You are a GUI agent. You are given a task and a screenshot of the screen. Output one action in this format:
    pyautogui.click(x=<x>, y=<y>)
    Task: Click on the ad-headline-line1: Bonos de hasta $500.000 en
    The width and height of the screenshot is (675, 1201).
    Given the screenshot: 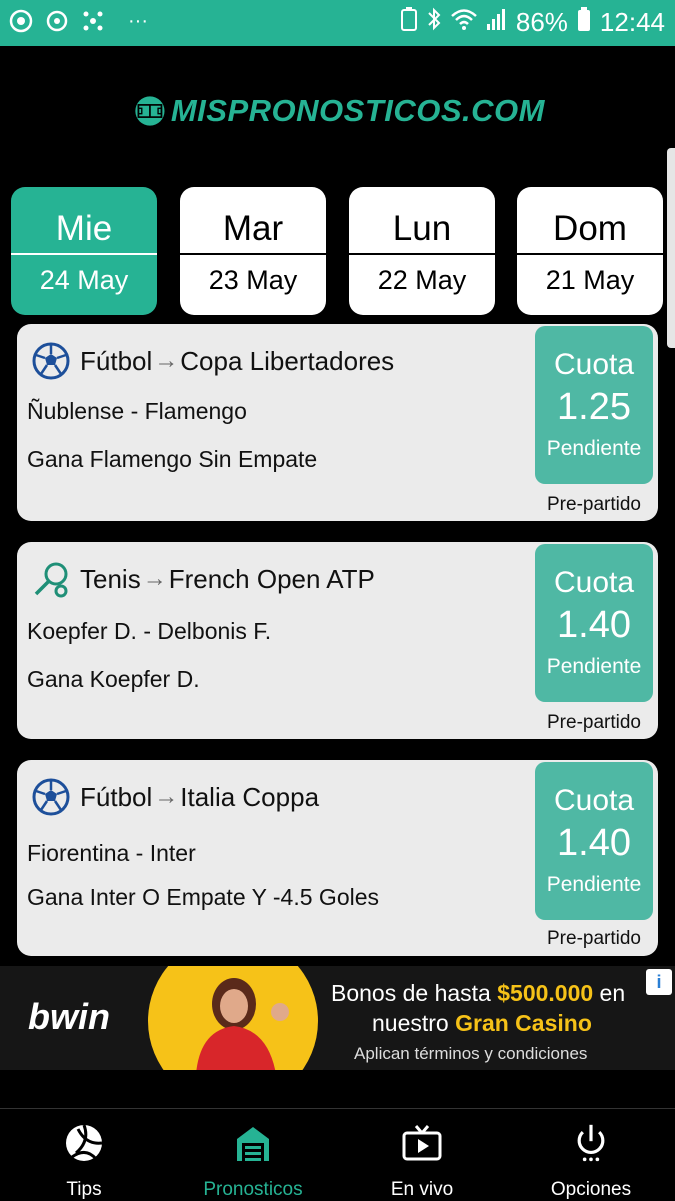 What is the action you would take?
    pyautogui.click(x=478, y=993)
    